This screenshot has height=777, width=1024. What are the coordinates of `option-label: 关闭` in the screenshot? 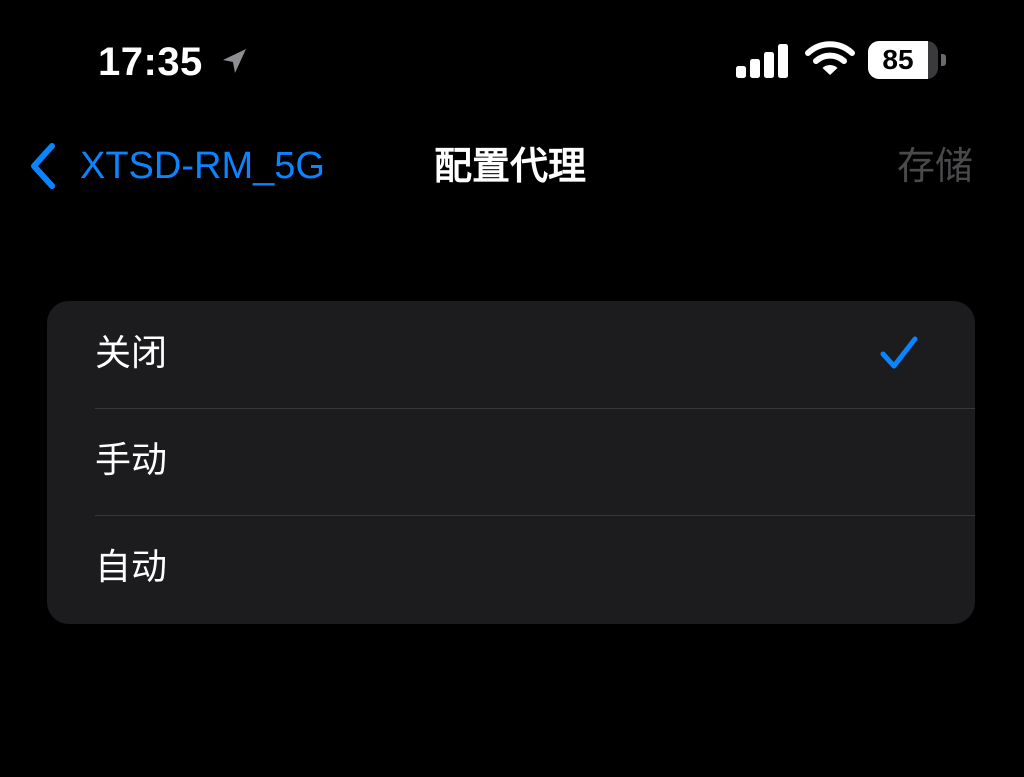 It's located at (131, 353).